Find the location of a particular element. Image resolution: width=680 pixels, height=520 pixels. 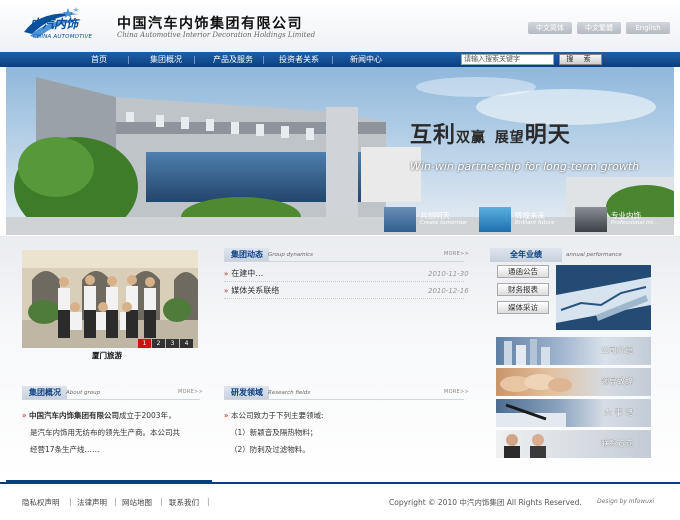

news-title: 媒体关系联络 is located at coordinates (255, 290).